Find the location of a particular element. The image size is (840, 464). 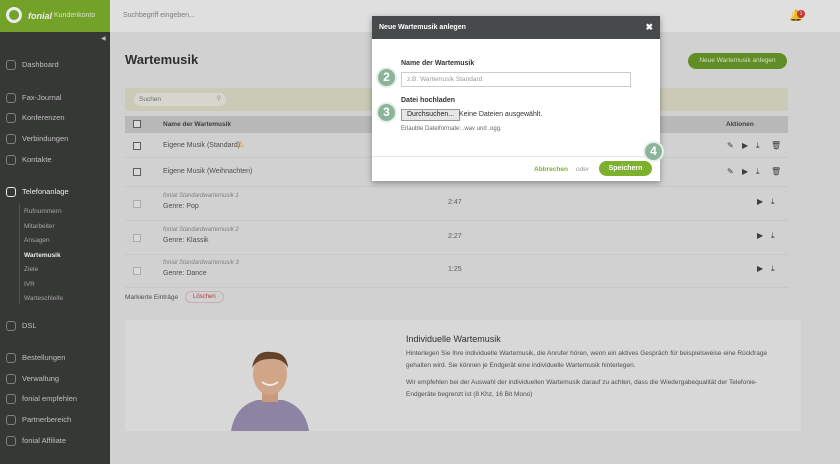

or-text: oder is located at coordinates (583, 169).